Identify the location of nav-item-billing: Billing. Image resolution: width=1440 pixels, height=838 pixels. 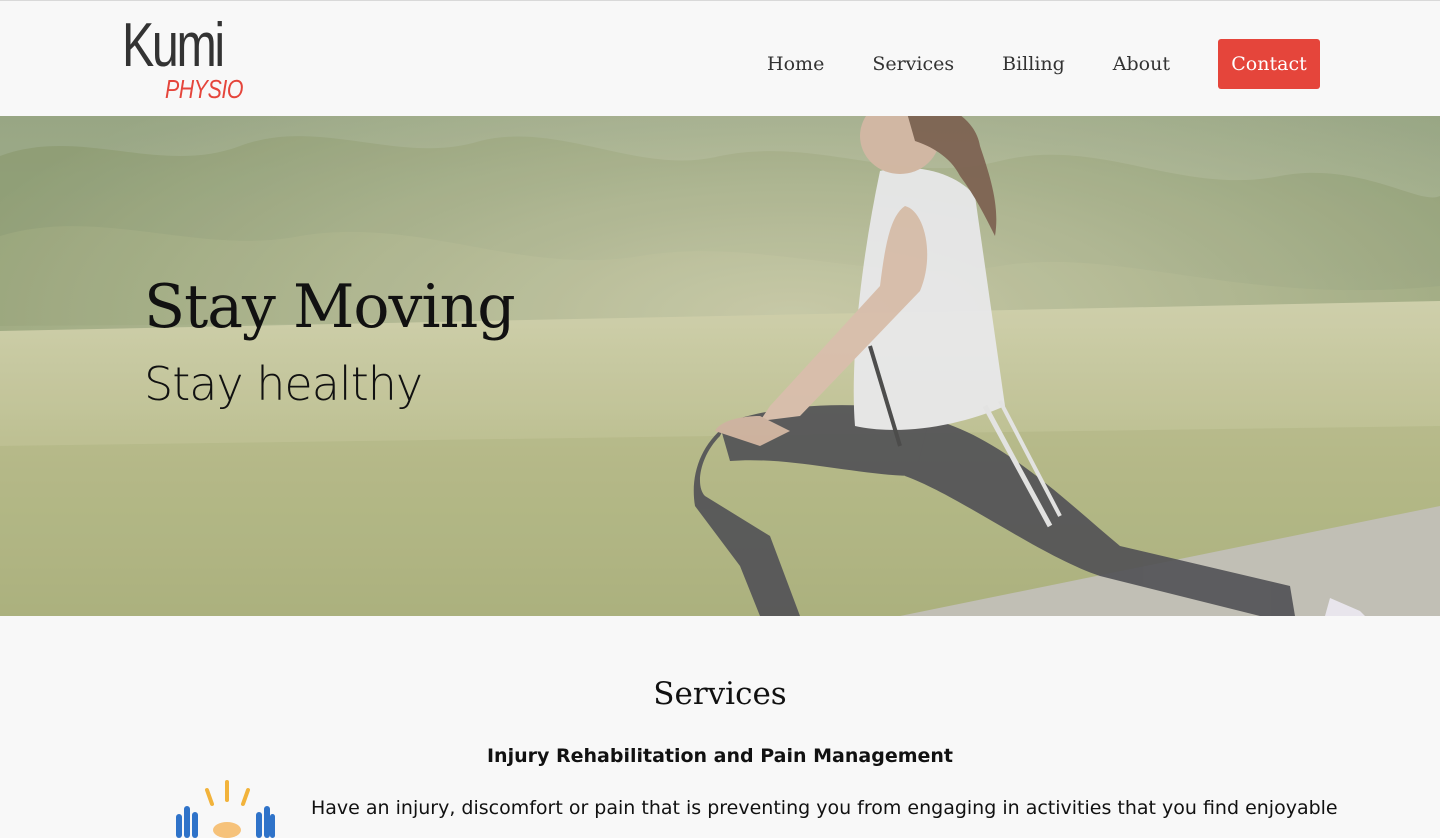
(1033, 64).